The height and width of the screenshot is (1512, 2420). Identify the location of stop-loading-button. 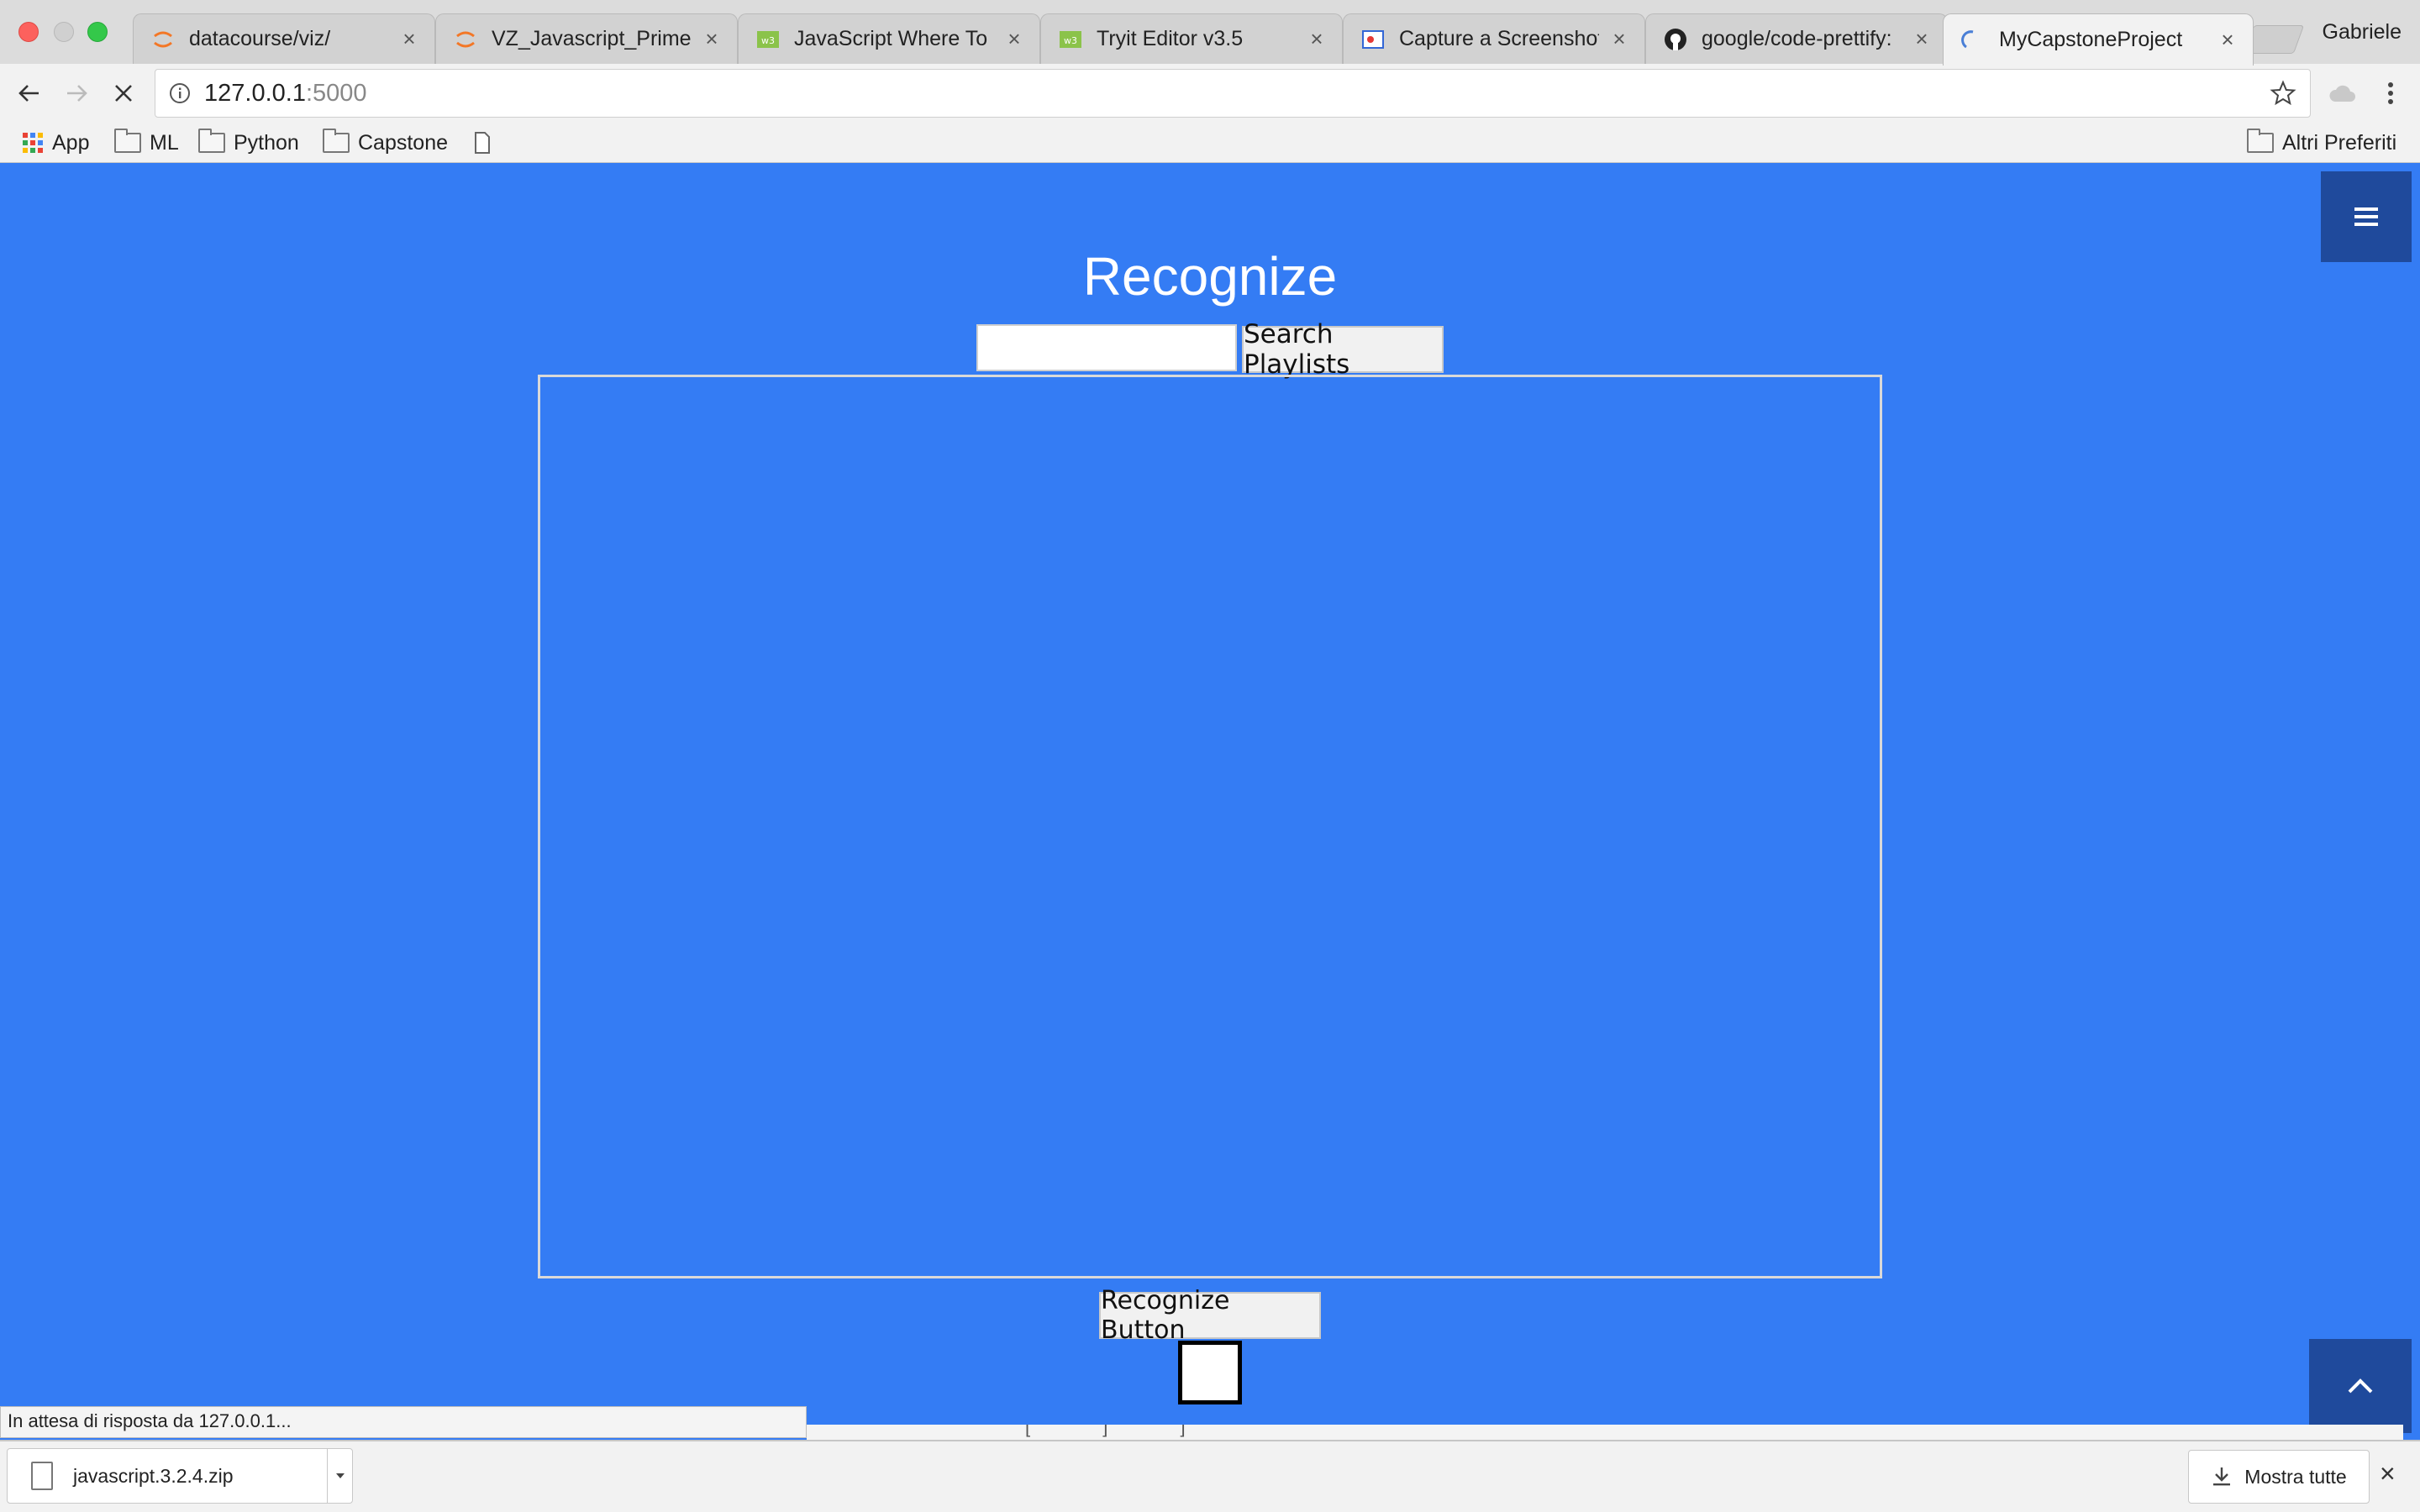
(124, 93).